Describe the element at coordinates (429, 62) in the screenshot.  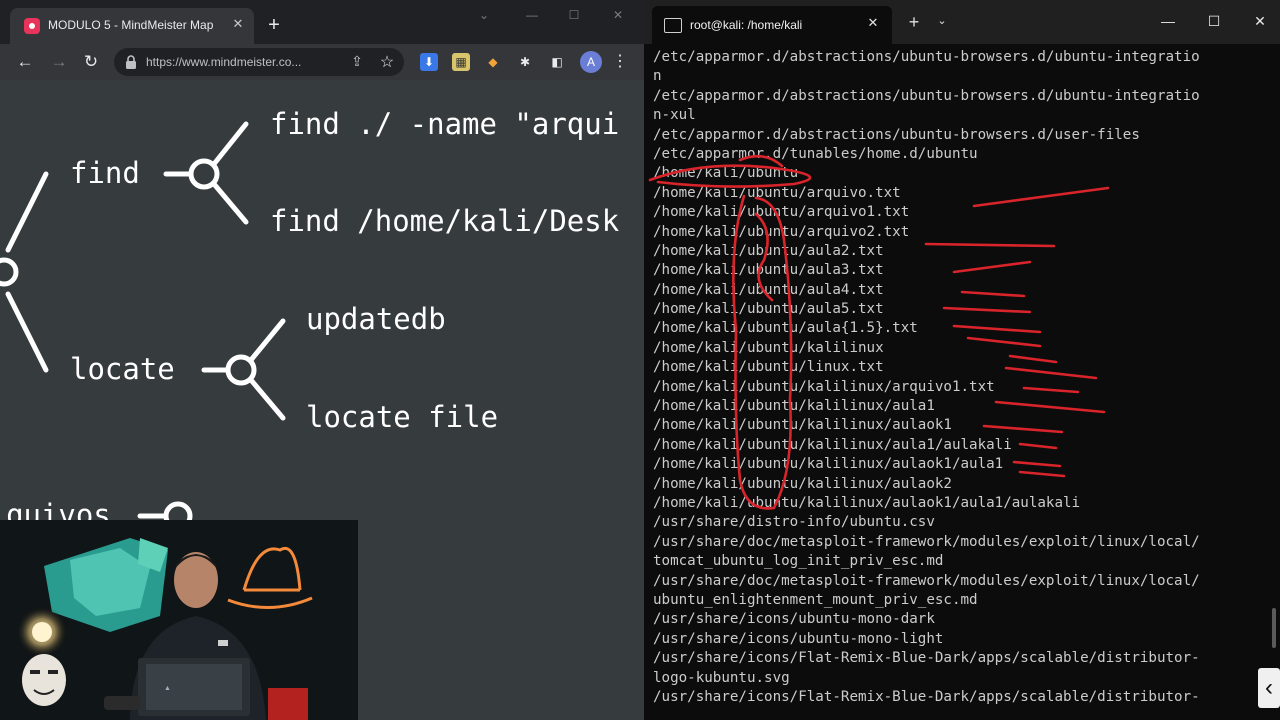
I see `download-extension-icon: ⬇` at that location.